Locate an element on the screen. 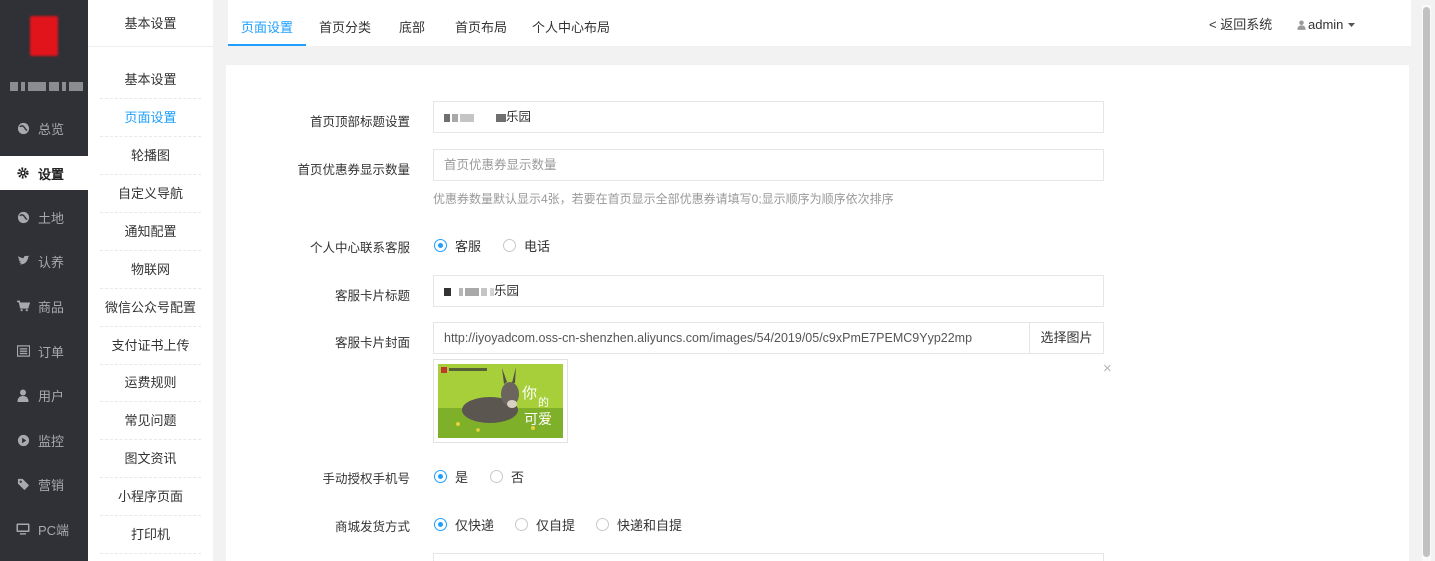 The width and height of the screenshot is (1435, 561). app-logo is located at coordinates (44, 36).